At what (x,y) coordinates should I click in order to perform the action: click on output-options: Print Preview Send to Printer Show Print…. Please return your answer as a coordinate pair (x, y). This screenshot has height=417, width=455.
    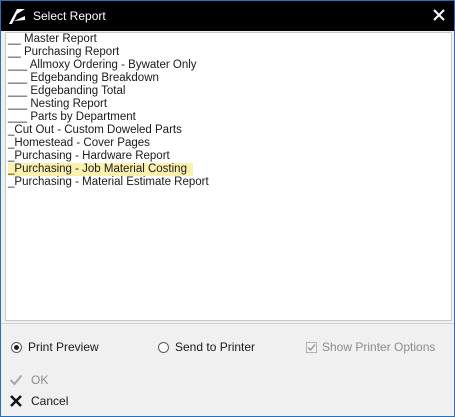
    Looking at the image, I should click on (227, 348).